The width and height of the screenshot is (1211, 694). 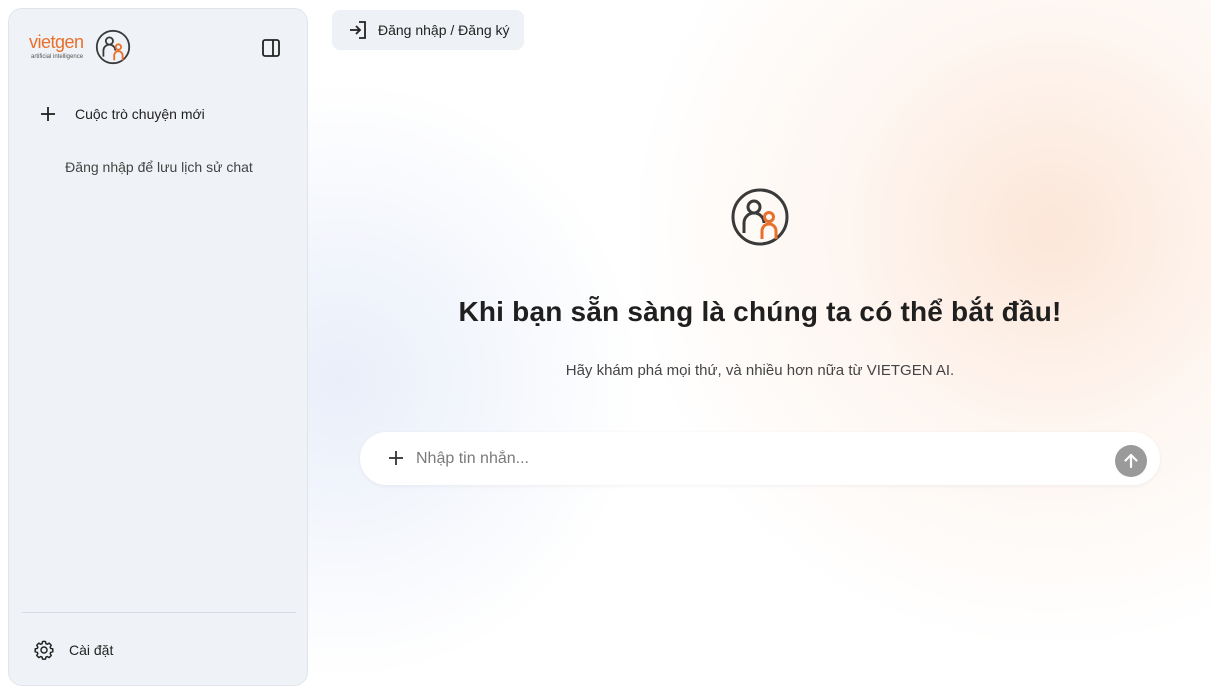 I want to click on settings-label: Cài đặt, so click(x=91, y=650).